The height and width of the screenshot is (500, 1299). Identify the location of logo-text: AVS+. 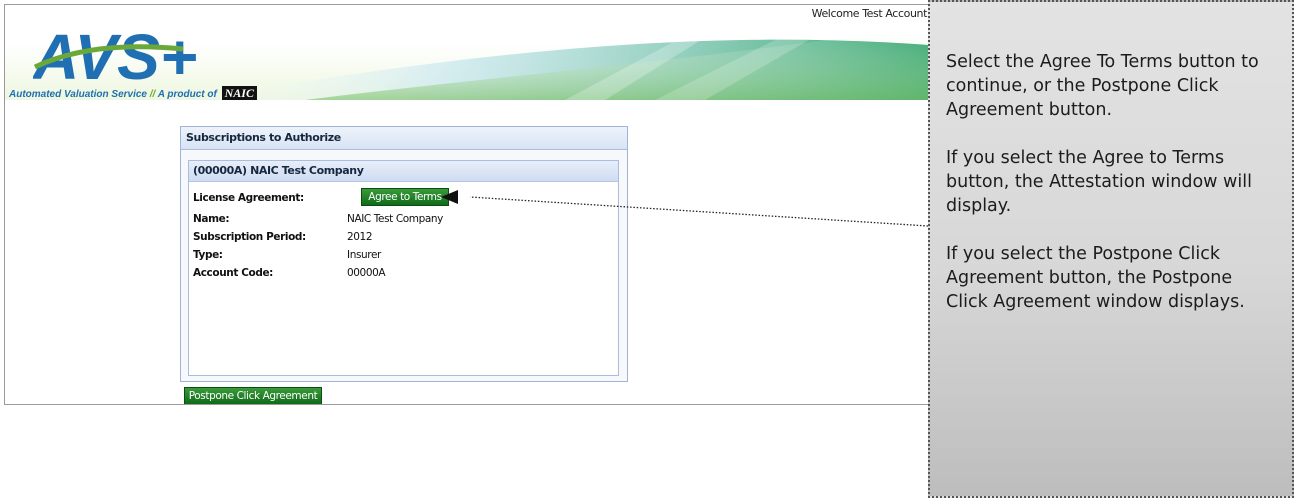
(115, 54).